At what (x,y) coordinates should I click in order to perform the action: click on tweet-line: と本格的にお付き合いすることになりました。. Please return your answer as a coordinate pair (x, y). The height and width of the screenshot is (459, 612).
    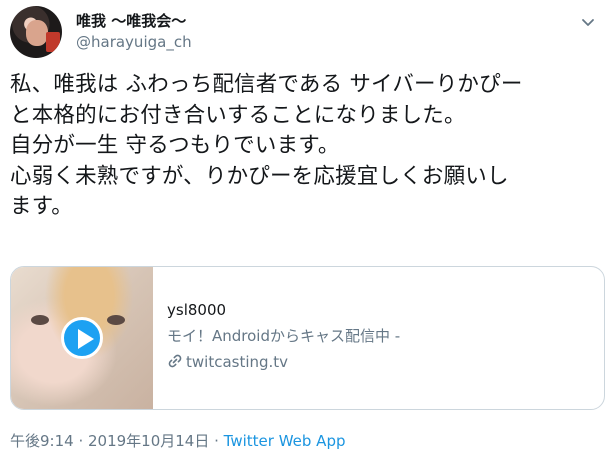
    Looking at the image, I should click on (238, 115).